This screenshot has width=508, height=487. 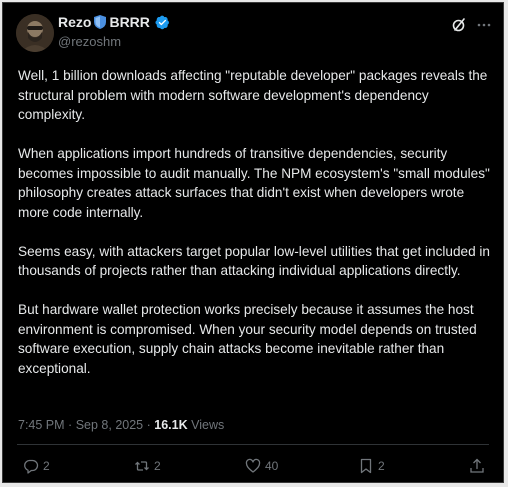 I want to click on reply-button: 2, so click(x=36, y=466).